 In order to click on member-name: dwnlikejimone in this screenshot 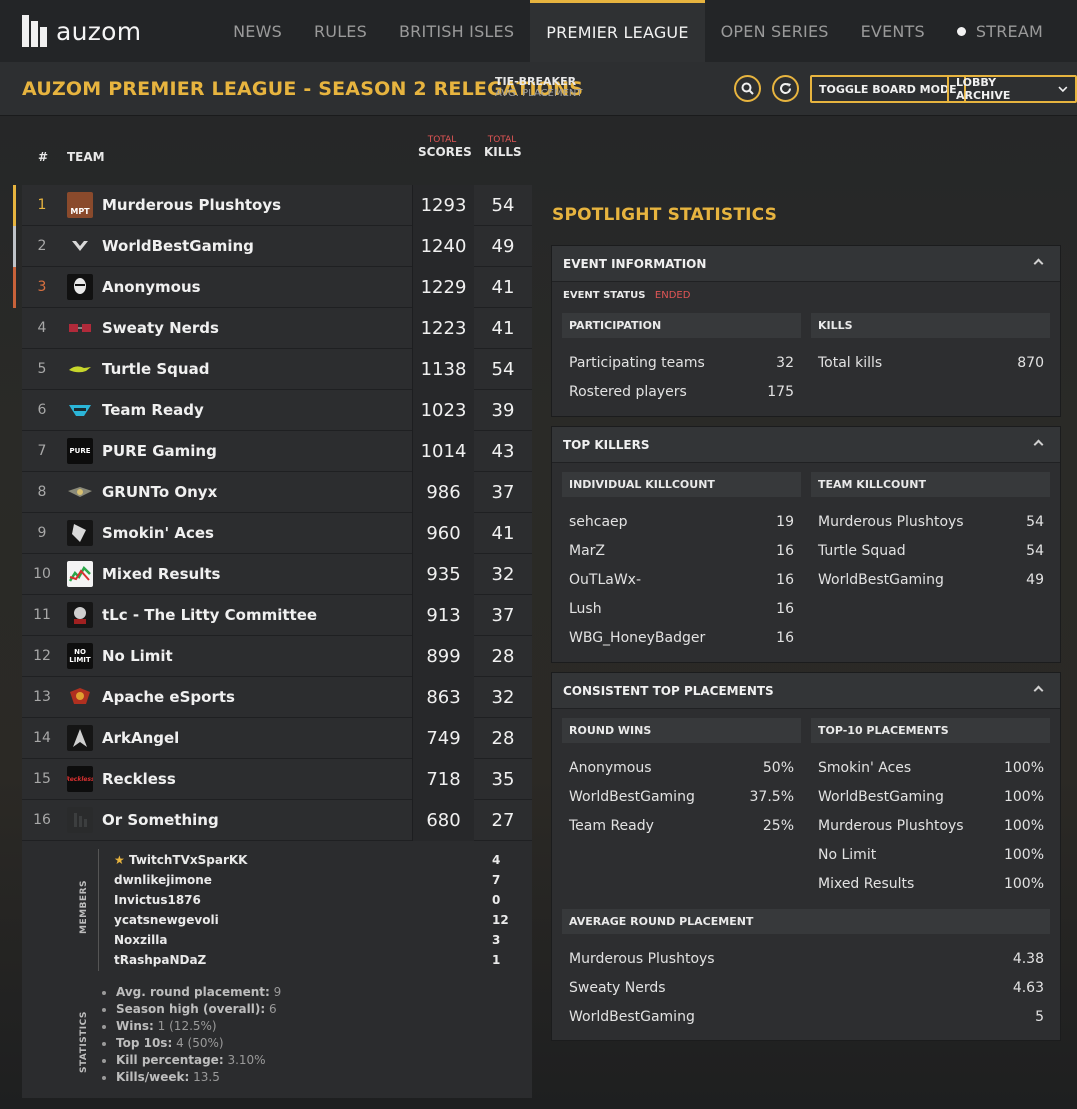, I will do `click(163, 880)`.